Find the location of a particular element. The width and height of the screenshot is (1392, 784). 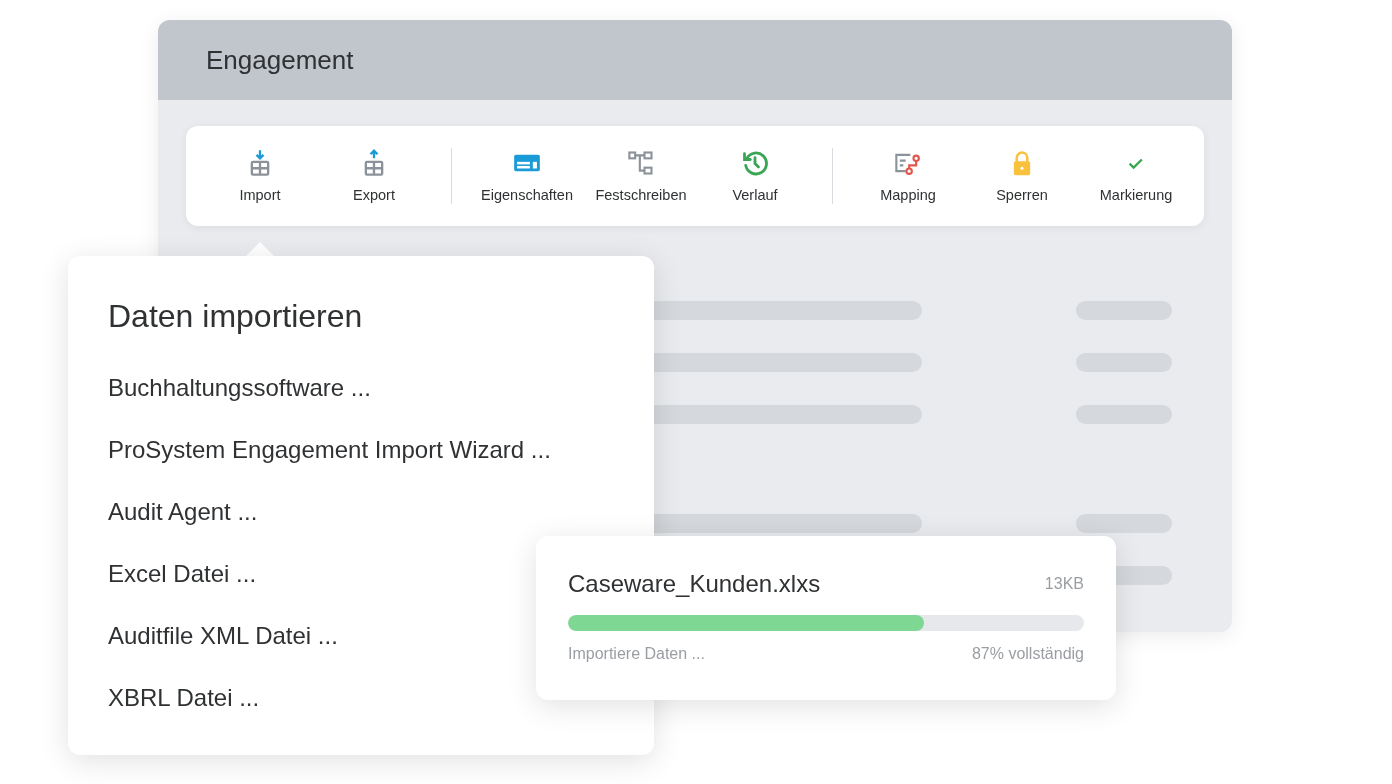

toolbar-button: Verlauf is located at coordinates (755, 176).